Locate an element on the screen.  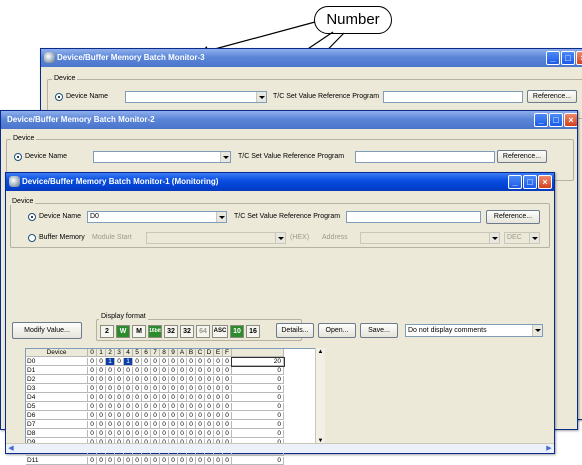
row-device-cell: D8 is located at coordinates (57, 434).